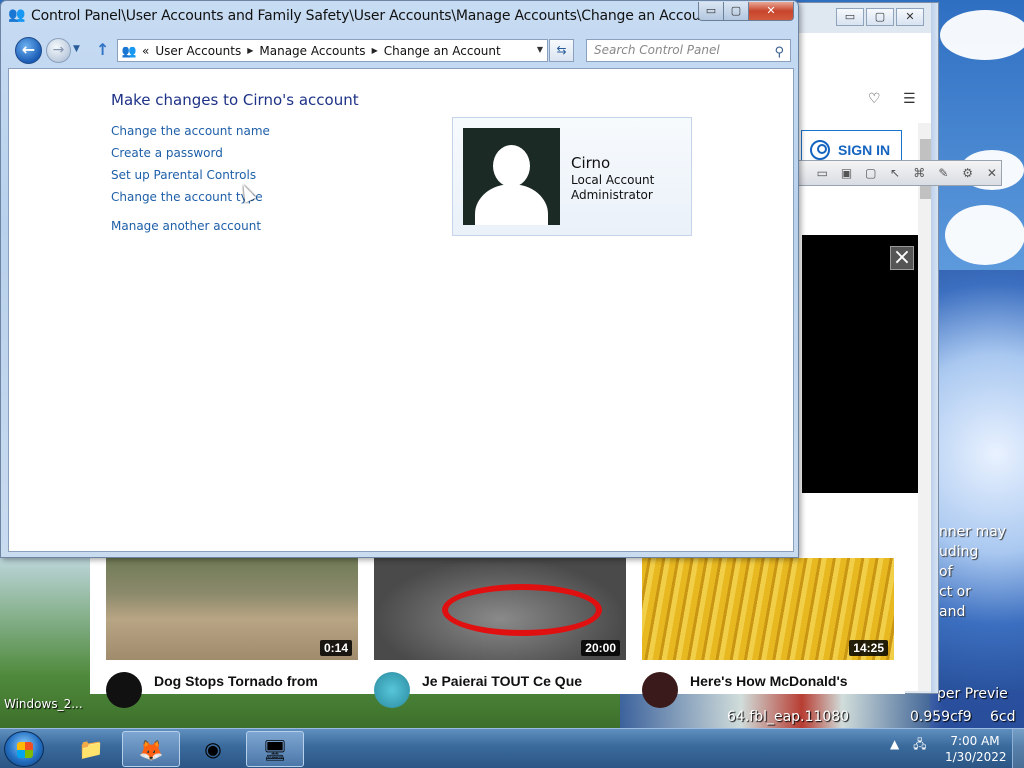  What do you see at coordinates (442, 51) in the screenshot?
I see `breadcrumb-change-account: Change an Account` at bounding box center [442, 51].